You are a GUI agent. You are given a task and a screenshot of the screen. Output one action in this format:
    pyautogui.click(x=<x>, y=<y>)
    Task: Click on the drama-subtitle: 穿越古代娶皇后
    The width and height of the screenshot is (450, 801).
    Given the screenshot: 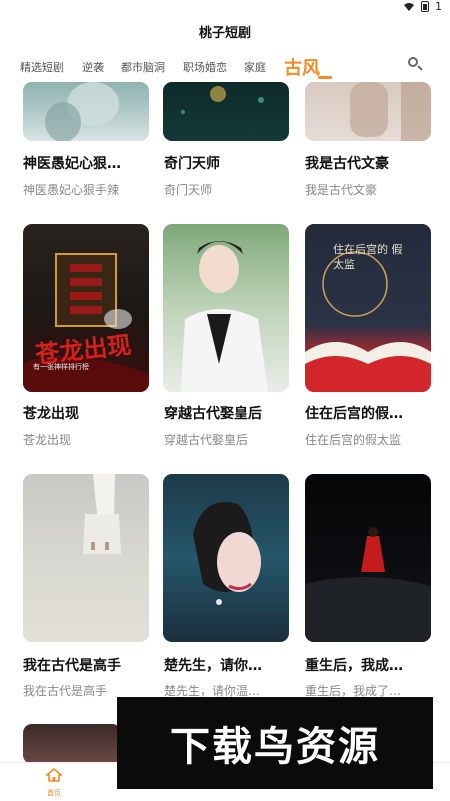 What is the action you would take?
    pyautogui.click(x=206, y=440)
    